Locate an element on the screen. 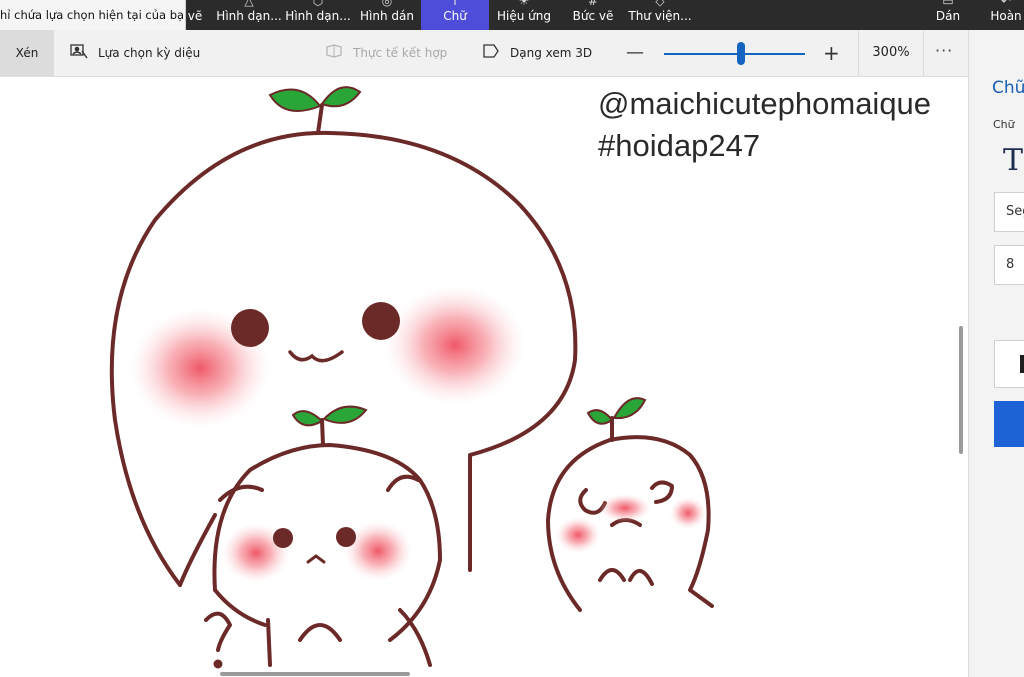  mixed-reality-icon is located at coordinates (334, 53).